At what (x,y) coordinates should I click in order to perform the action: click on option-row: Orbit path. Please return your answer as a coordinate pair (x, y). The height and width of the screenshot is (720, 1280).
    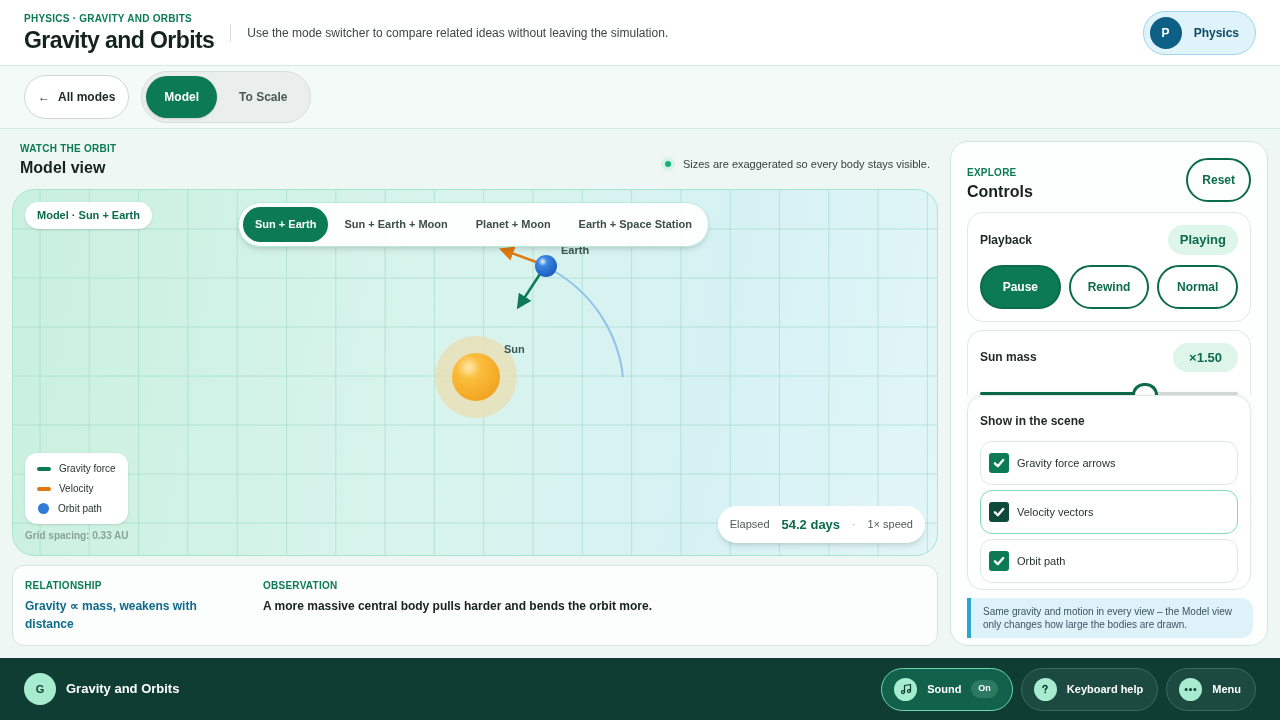
    Looking at the image, I should click on (1109, 561).